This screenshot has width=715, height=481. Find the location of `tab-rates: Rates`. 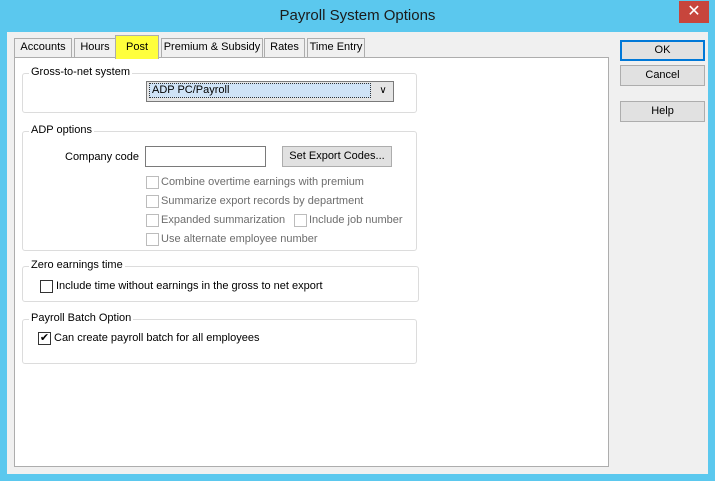

tab-rates: Rates is located at coordinates (284, 48).